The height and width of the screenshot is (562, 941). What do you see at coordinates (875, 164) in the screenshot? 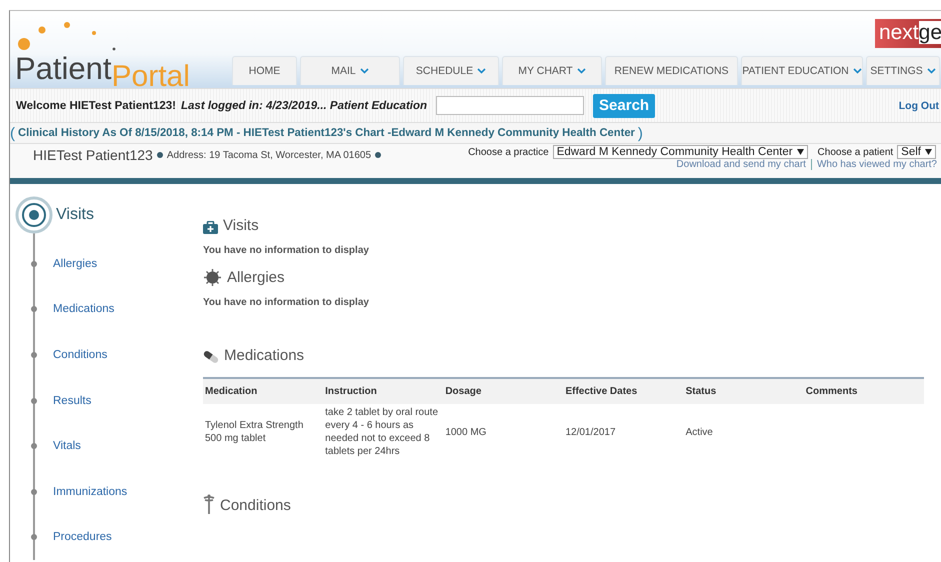
I see `viewers-link: Who has viewed my chart?` at bounding box center [875, 164].